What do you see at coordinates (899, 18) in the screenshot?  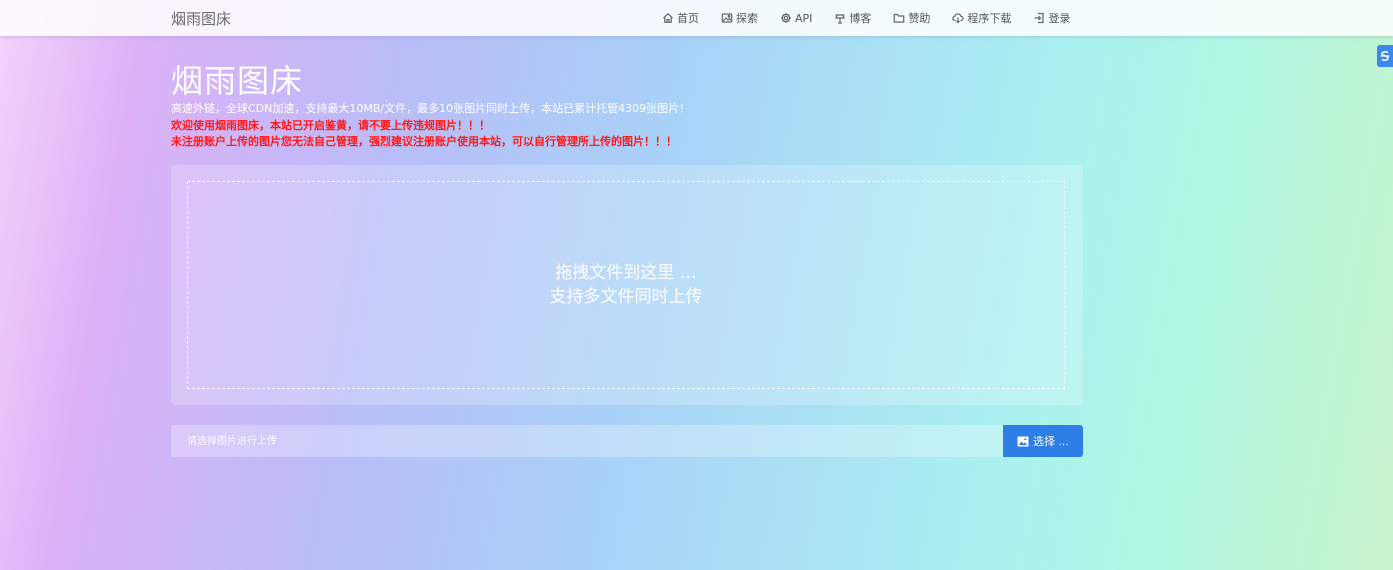 I see `folder-icon` at bounding box center [899, 18].